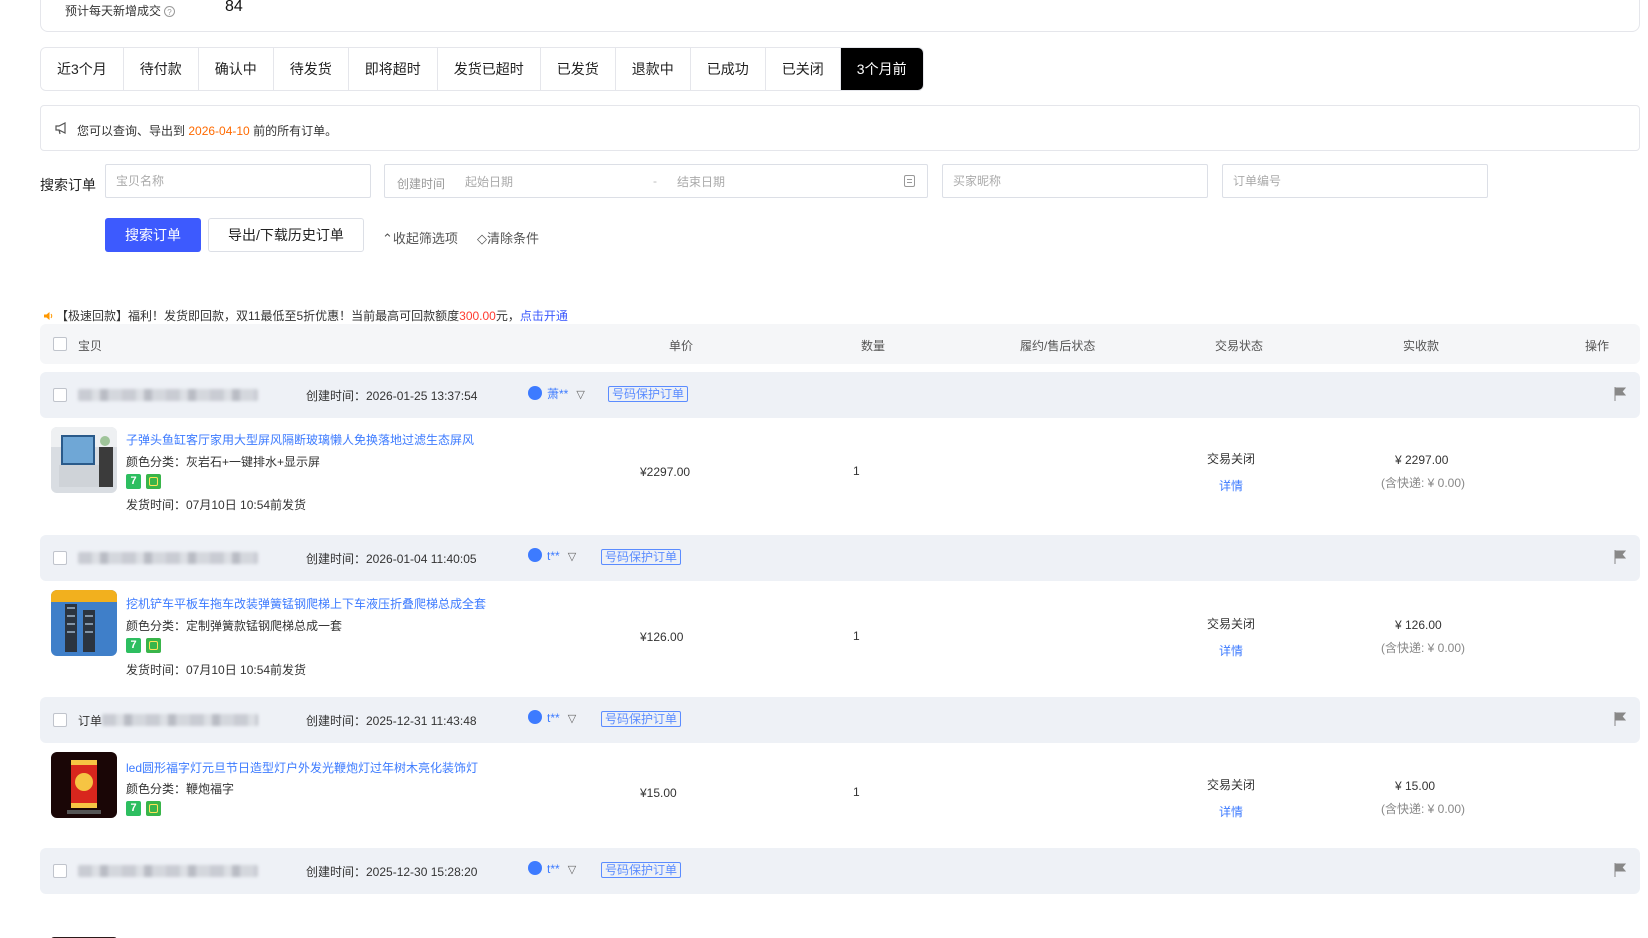 This screenshot has width=1648, height=938. Describe the element at coordinates (90, 721) in the screenshot. I see `order-prefix: 订单` at that location.